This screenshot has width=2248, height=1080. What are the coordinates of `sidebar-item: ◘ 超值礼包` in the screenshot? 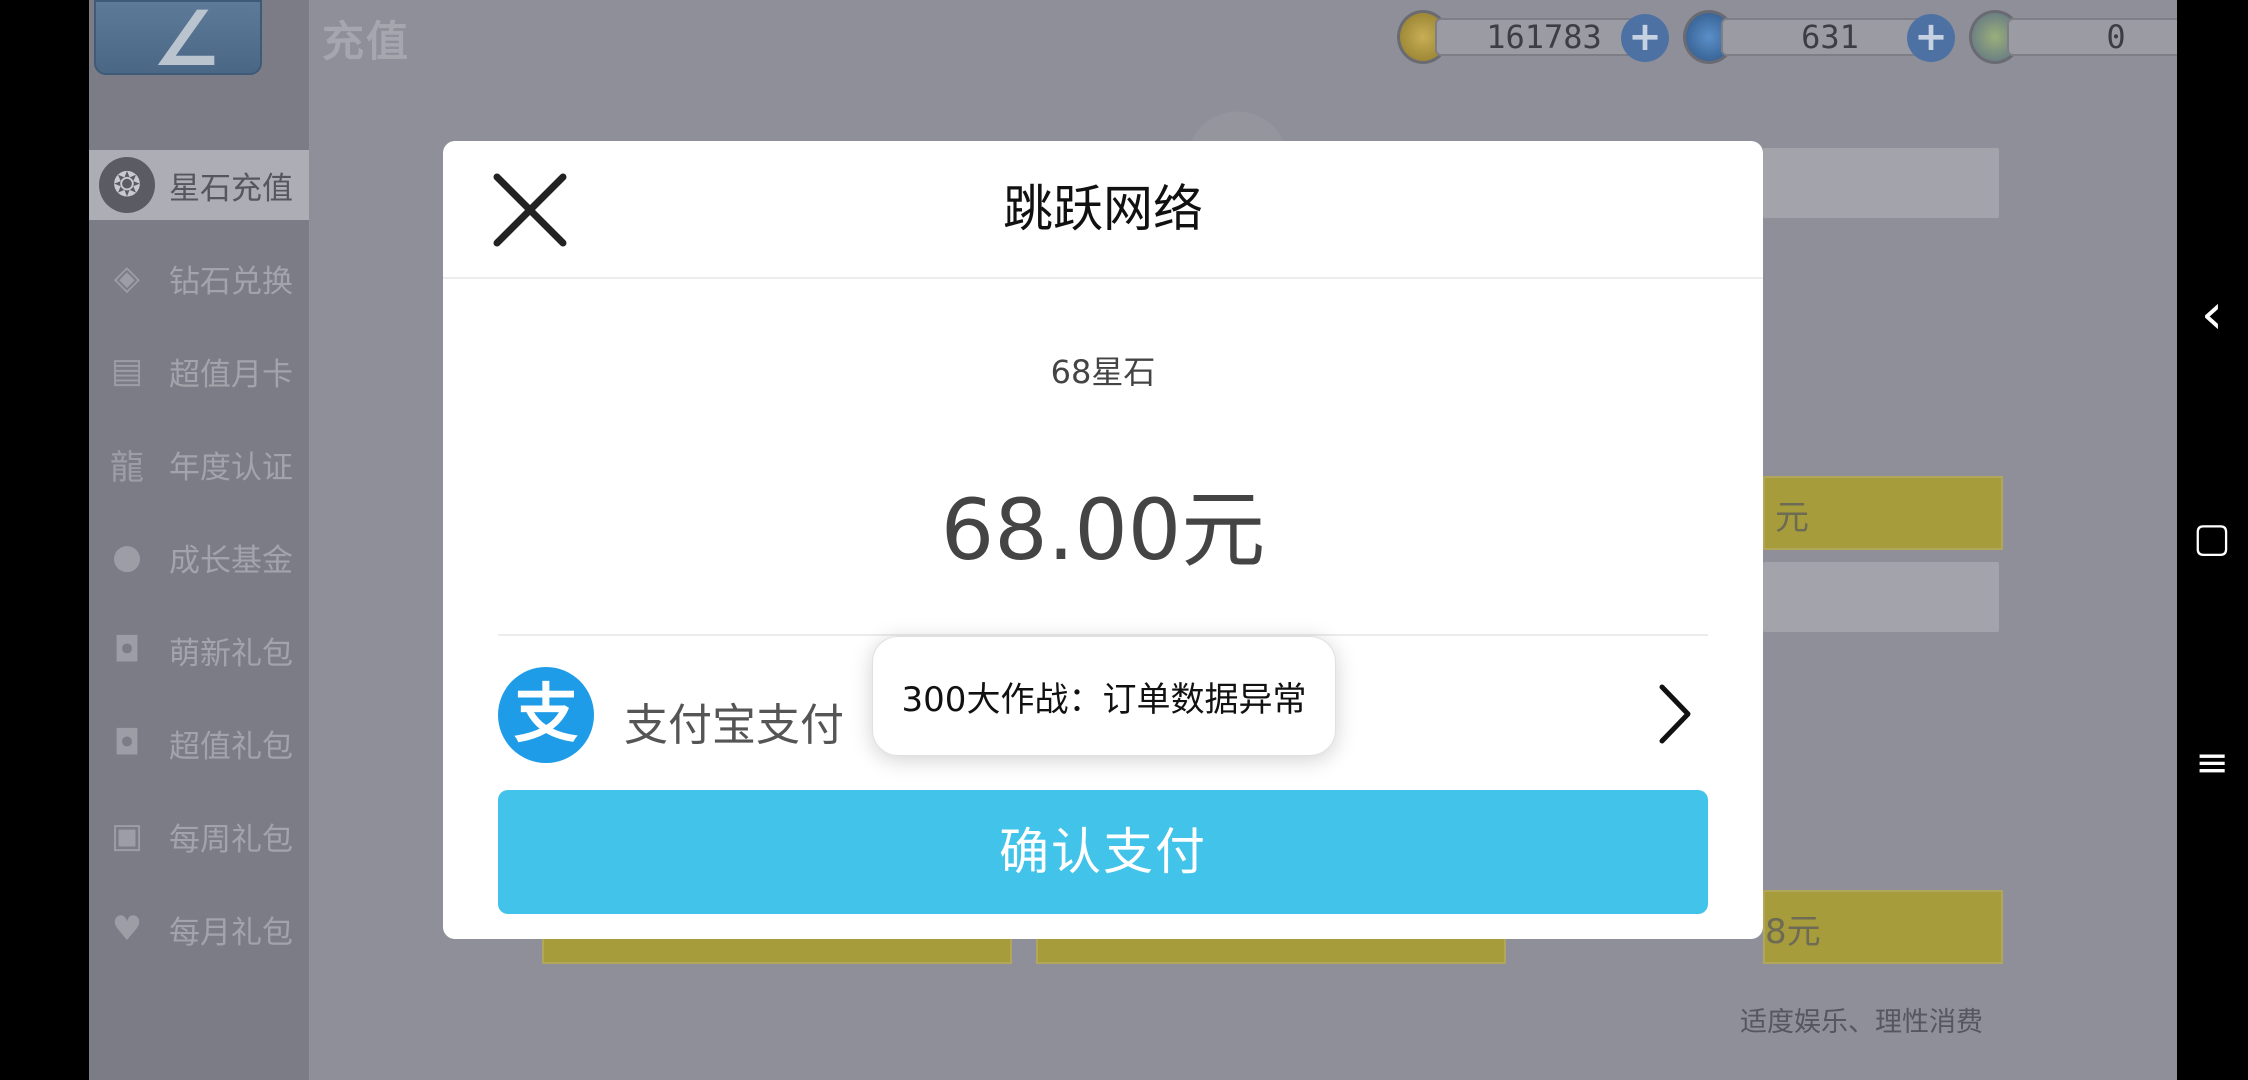 It's located at (199, 743).